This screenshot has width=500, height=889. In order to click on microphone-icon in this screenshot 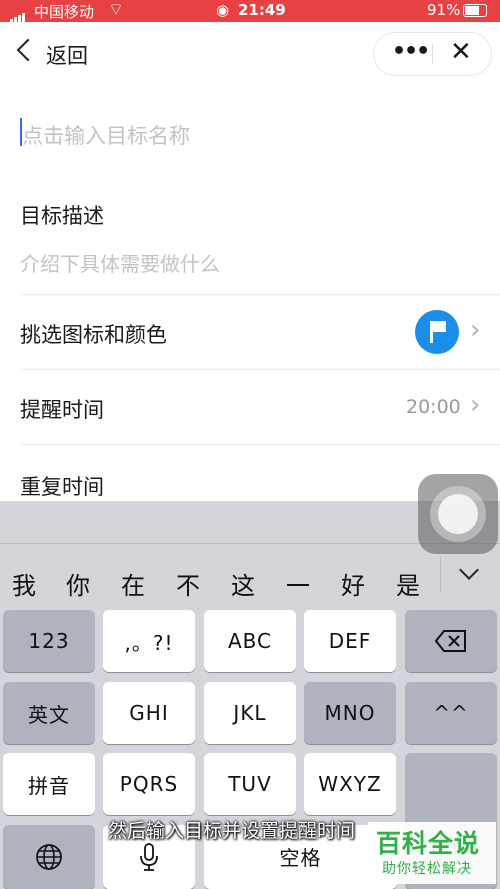, I will do `click(149, 857)`.